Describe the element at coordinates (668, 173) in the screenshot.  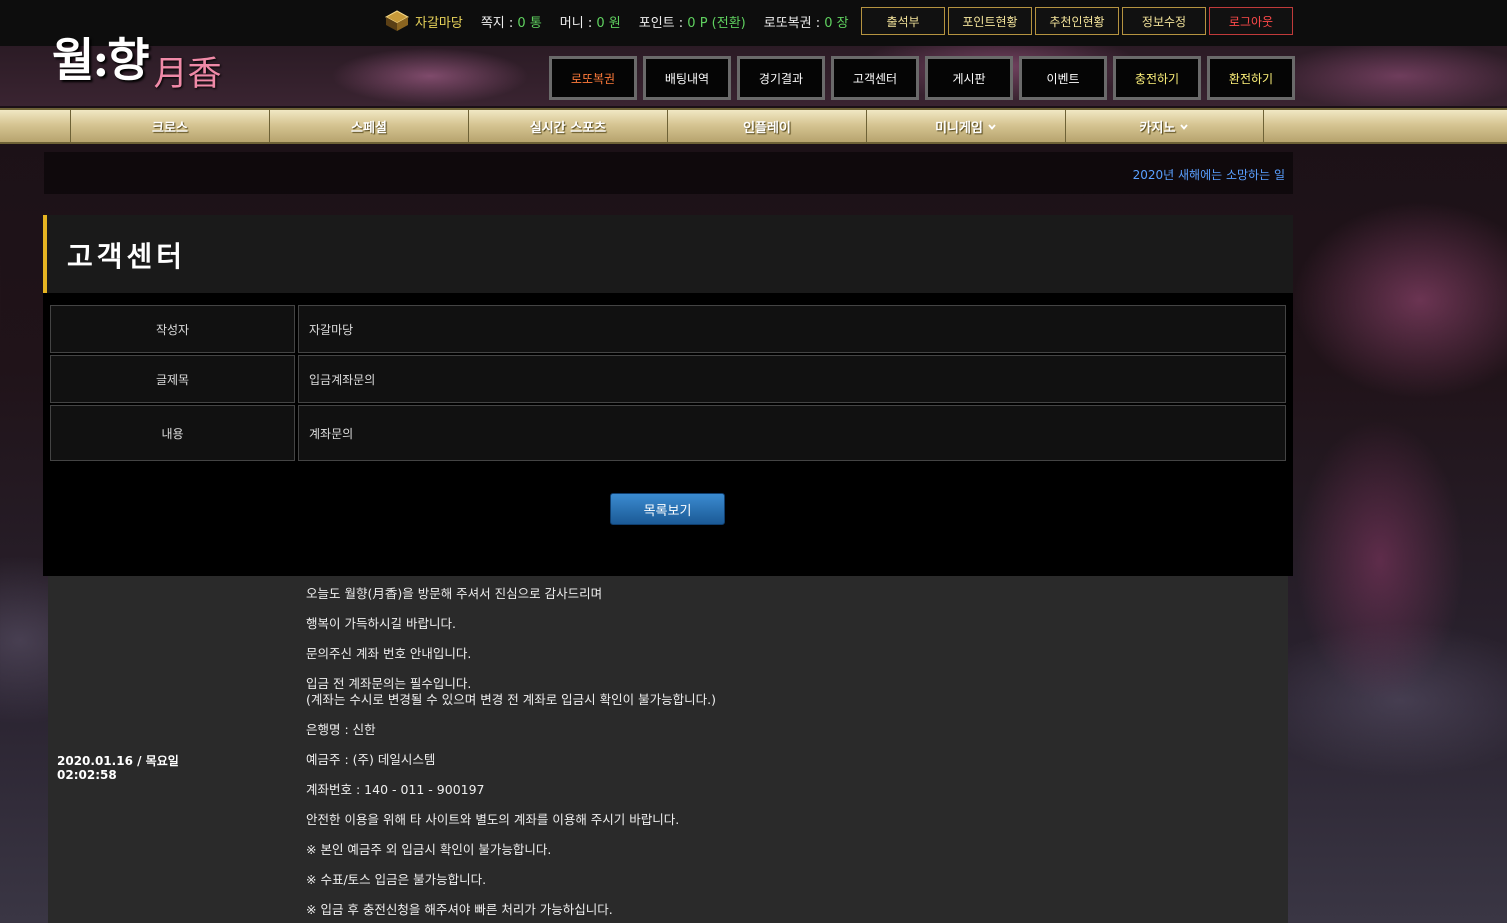
I see `notice-ticker: 2020년 새해에는 소망하는 일` at that location.